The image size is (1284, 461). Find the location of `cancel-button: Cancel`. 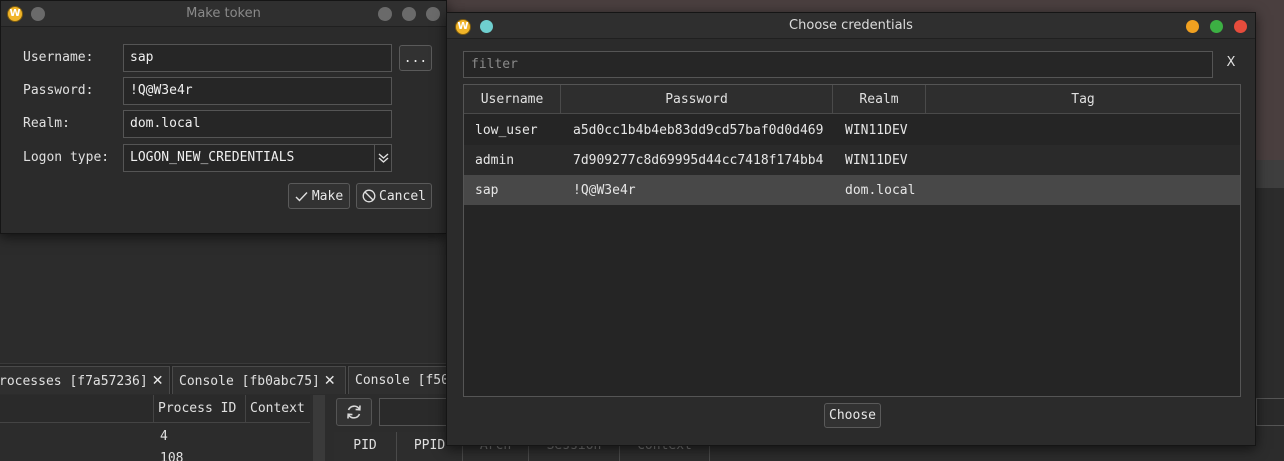

cancel-button: Cancel is located at coordinates (394, 196).